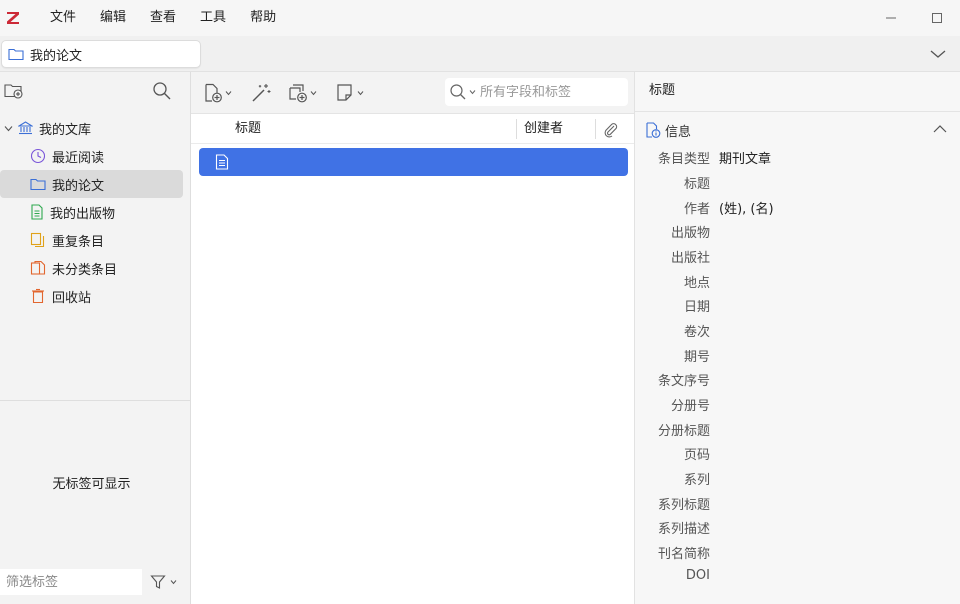 This screenshot has width=960, height=604. I want to click on new-item-icon, so click(213, 93).